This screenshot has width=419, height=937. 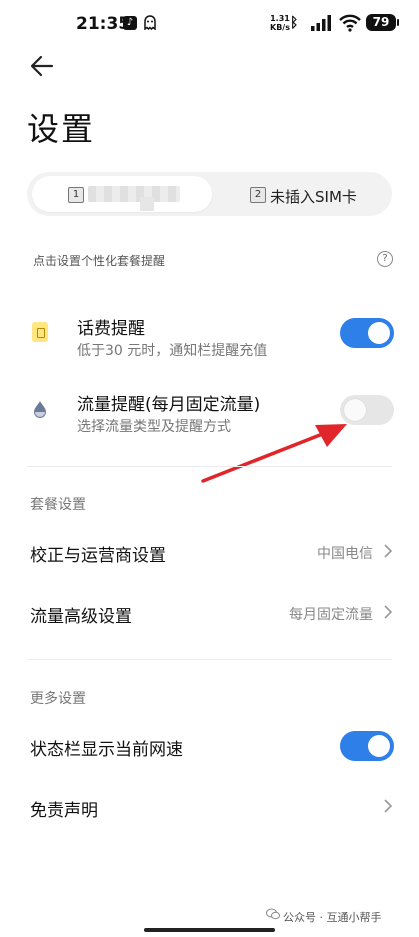 What do you see at coordinates (332, 917) in the screenshot?
I see `watermark-text: 公众号 · 互通小帮手` at bounding box center [332, 917].